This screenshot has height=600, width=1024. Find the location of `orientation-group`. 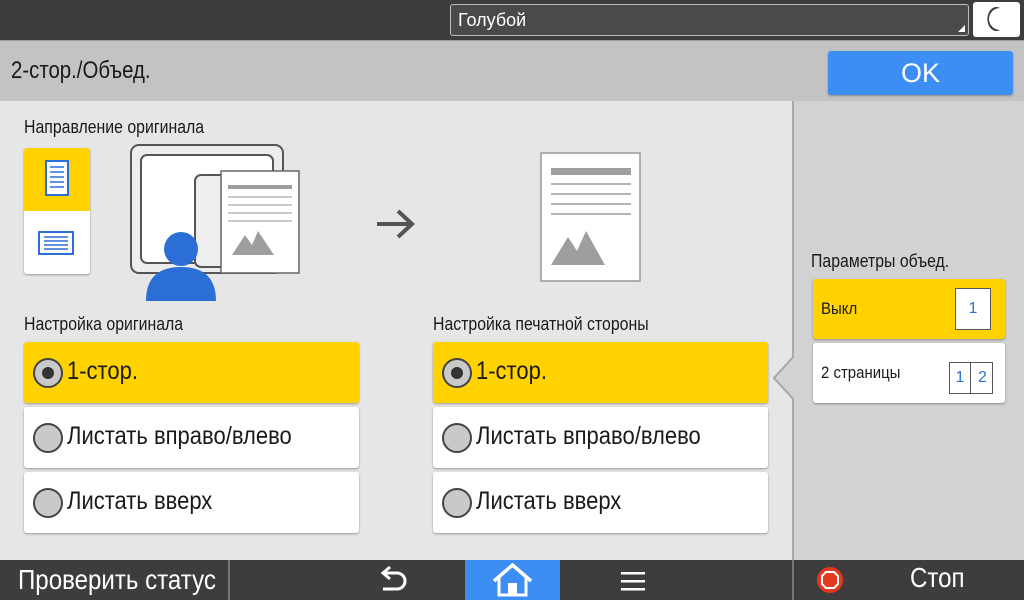

orientation-group is located at coordinates (57, 211).